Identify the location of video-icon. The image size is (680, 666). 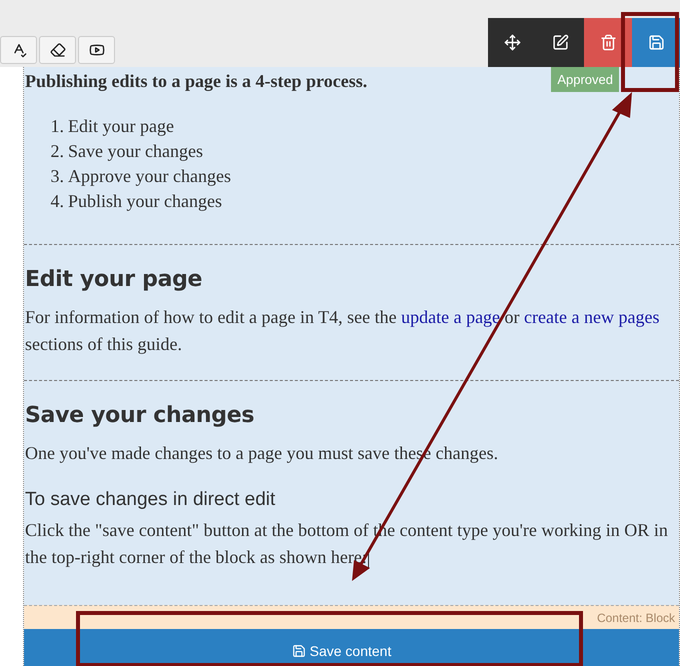
(96, 50).